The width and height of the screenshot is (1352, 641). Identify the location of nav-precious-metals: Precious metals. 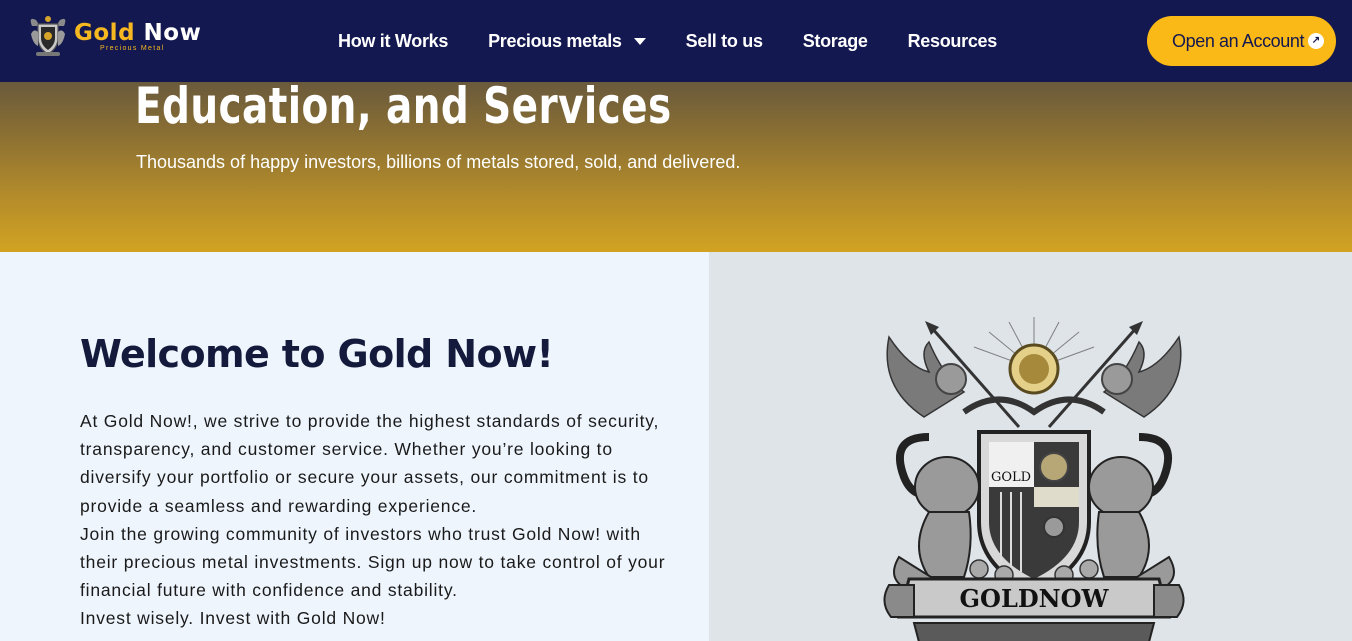
(567, 41).